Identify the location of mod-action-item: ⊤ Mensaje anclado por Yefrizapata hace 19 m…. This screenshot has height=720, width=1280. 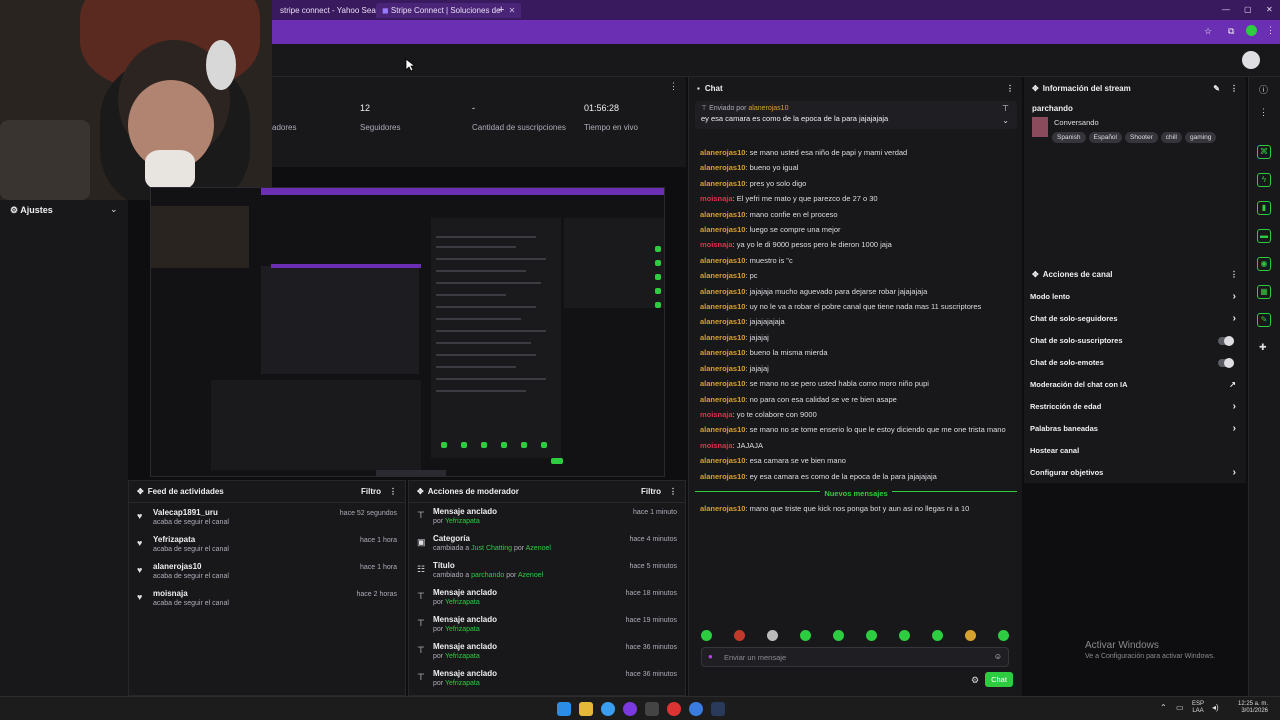
(547, 628).